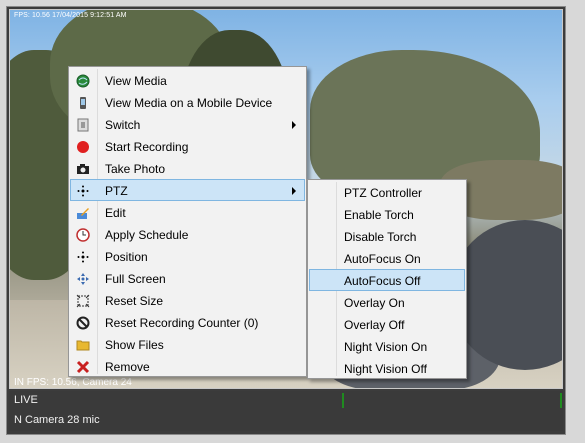  I want to click on menu-item-view-media: View Media, so click(187, 80).